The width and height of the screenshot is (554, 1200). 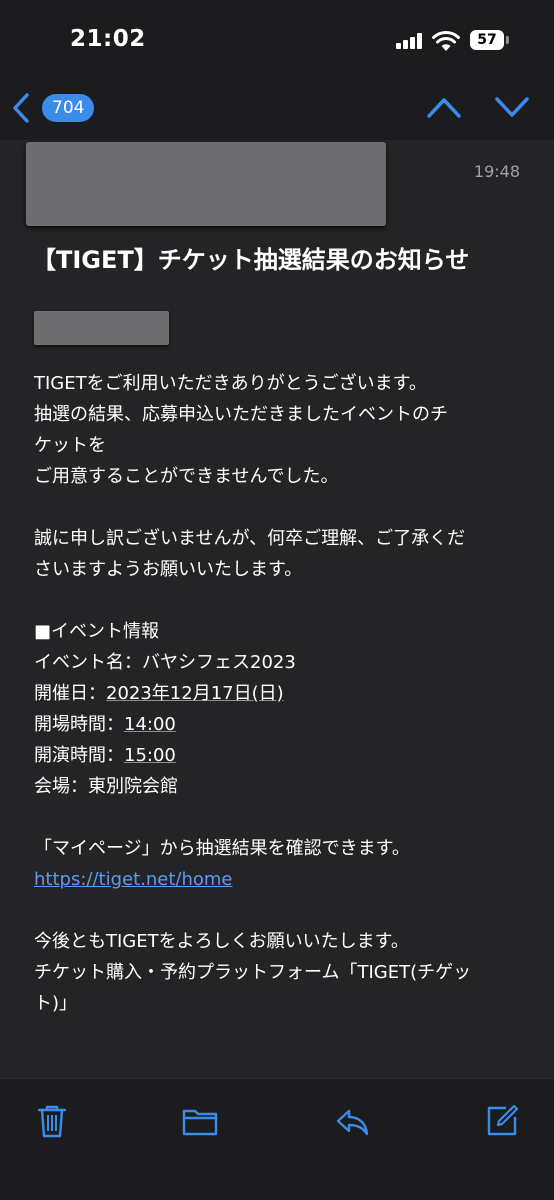 What do you see at coordinates (108, 39) in the screenshot?
I see `status-time: 21:02` at bounding box center [108, 39].